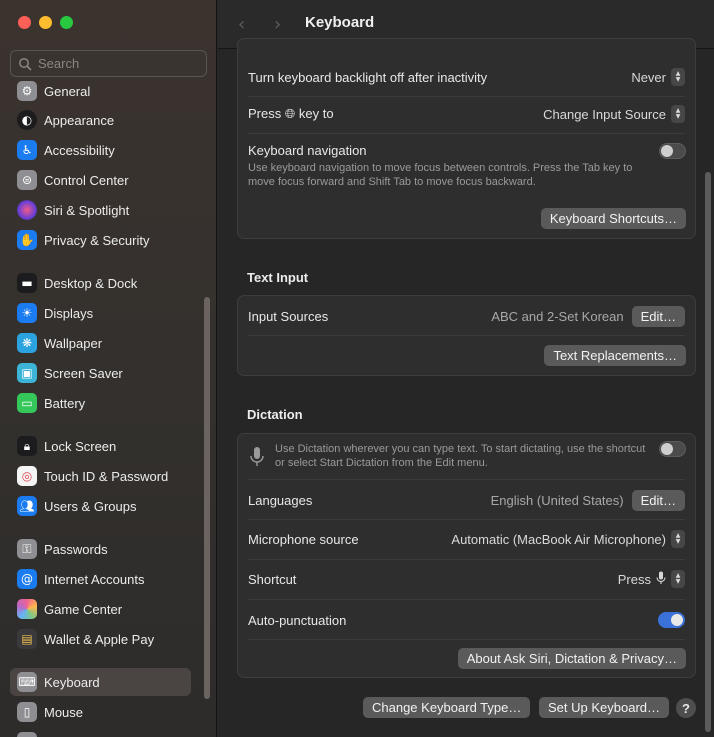  I want to click on dictation-toggle, so click(672, 449).